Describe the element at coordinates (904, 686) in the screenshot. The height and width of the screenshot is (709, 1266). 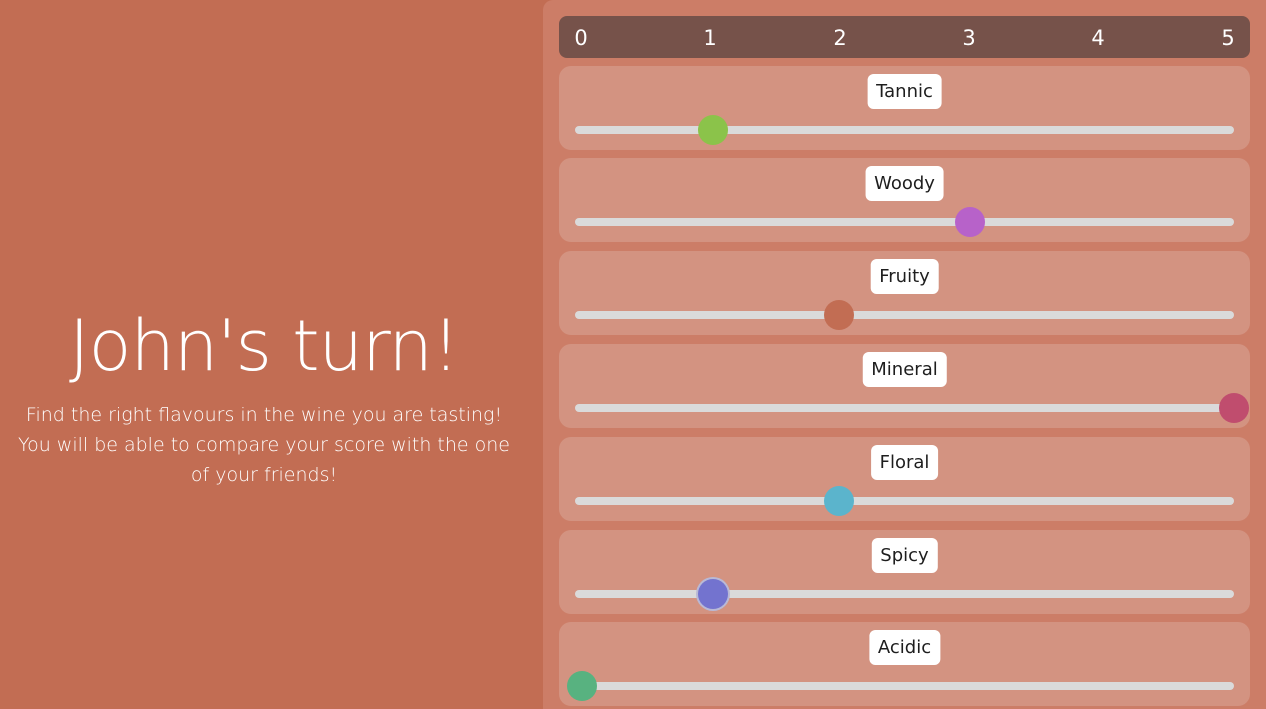
I see `slider-track-acidic` at that location.